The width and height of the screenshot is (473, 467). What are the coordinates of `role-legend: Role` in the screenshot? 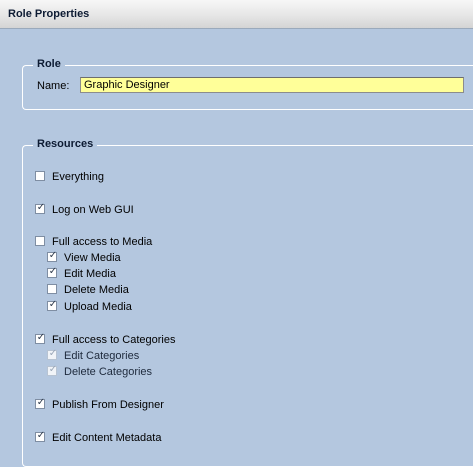 It's located at (49, 64).